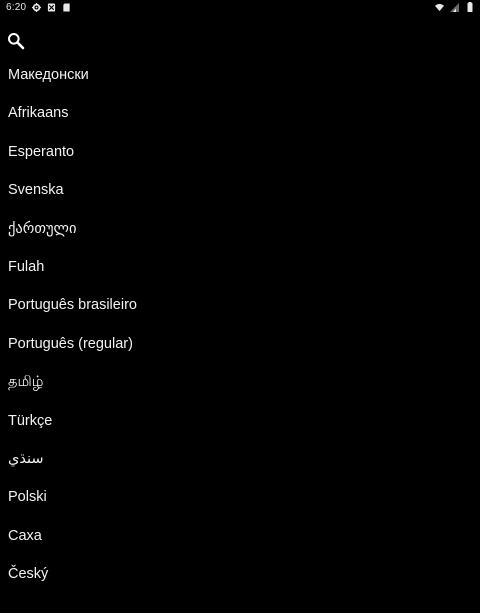 This screenshot has width=480, height=613. Describe the element at coordinates (51, 7) in the screenshot. I see `nosim-icon` at that location.